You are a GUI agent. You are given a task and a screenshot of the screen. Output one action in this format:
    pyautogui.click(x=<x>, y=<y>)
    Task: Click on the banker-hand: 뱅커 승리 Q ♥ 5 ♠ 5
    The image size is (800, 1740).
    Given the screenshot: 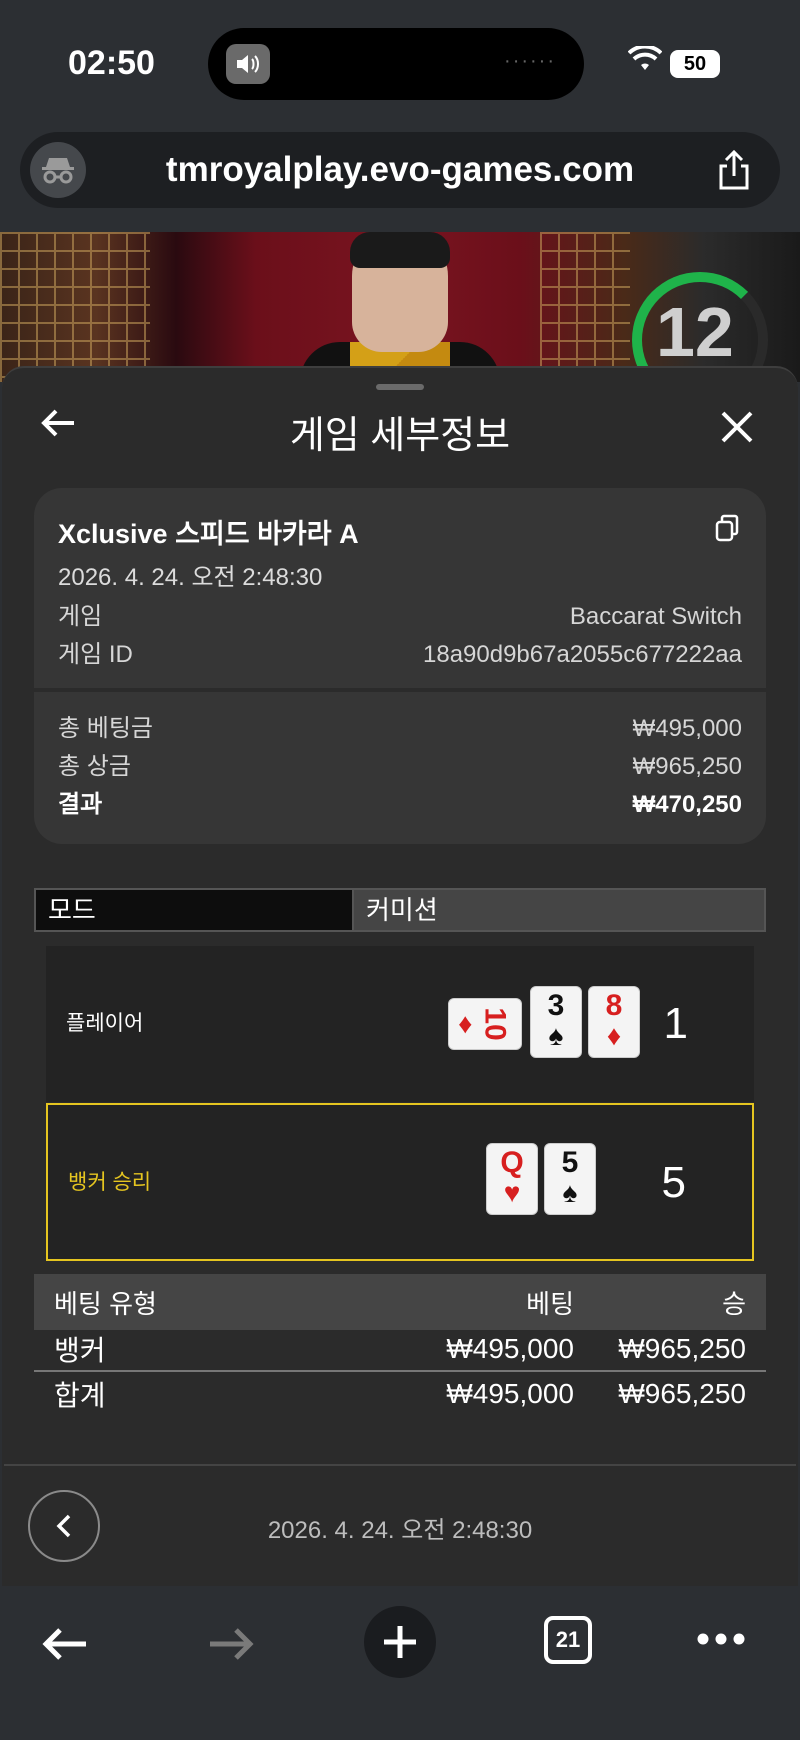 What is the action you would take?
    pyautogui.click(x=400, y=1182)
    